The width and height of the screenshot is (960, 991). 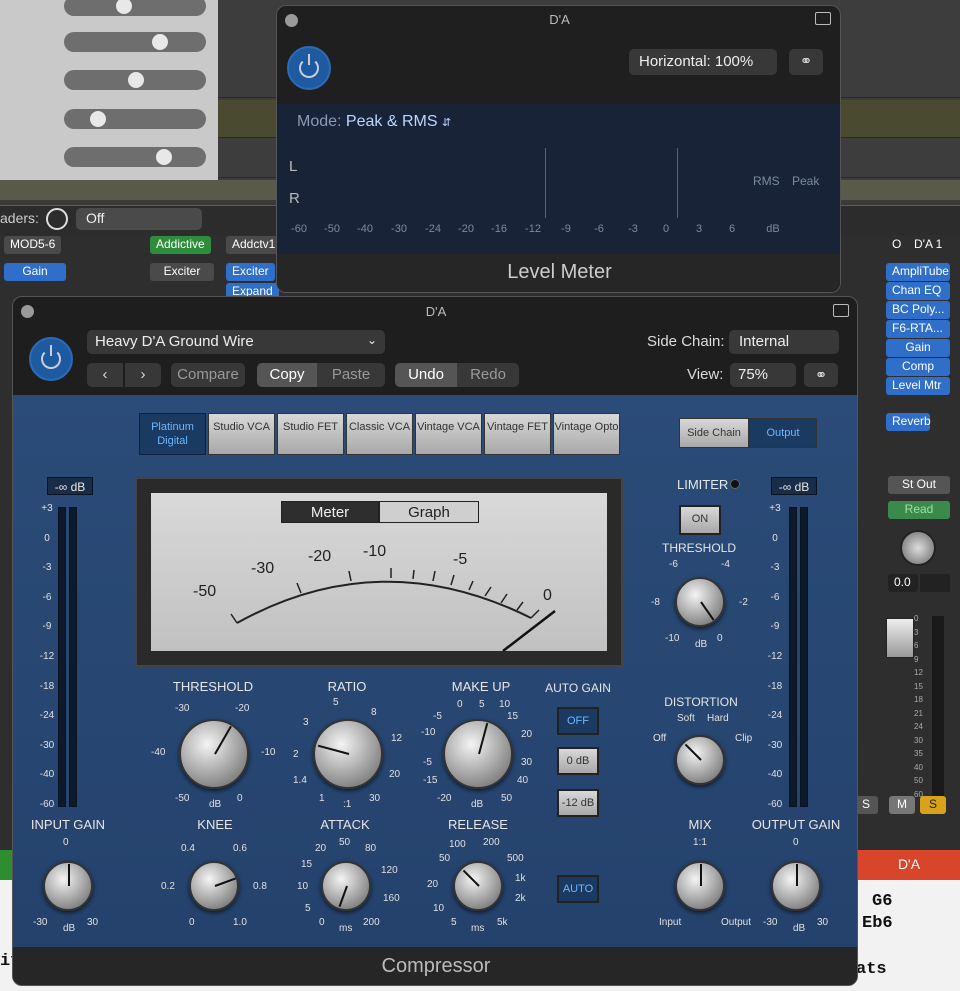 What do you see at coordinates (714, 433) in the screenshot?
I see `side-chain-view-button: Side Chain` at bounding box center [714, 433].